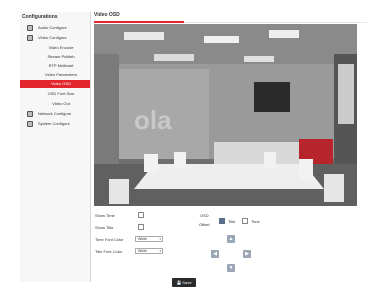  I want to click on save-button: 💾Save, so click(184, 282).